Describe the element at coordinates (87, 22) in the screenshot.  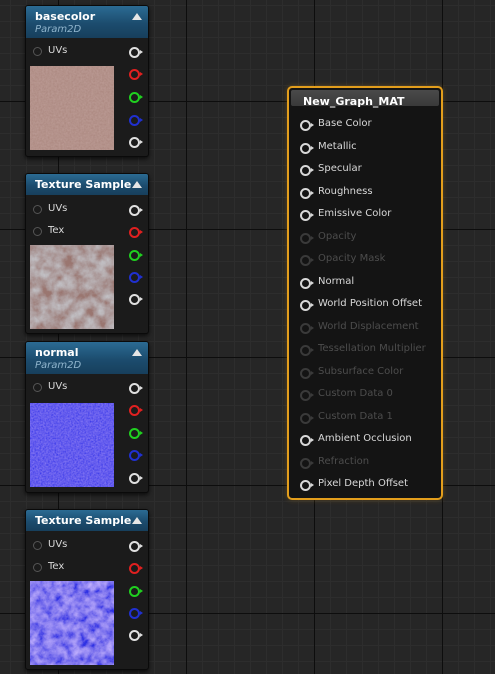
I see `node-header: basecolor Param2D` at that location.